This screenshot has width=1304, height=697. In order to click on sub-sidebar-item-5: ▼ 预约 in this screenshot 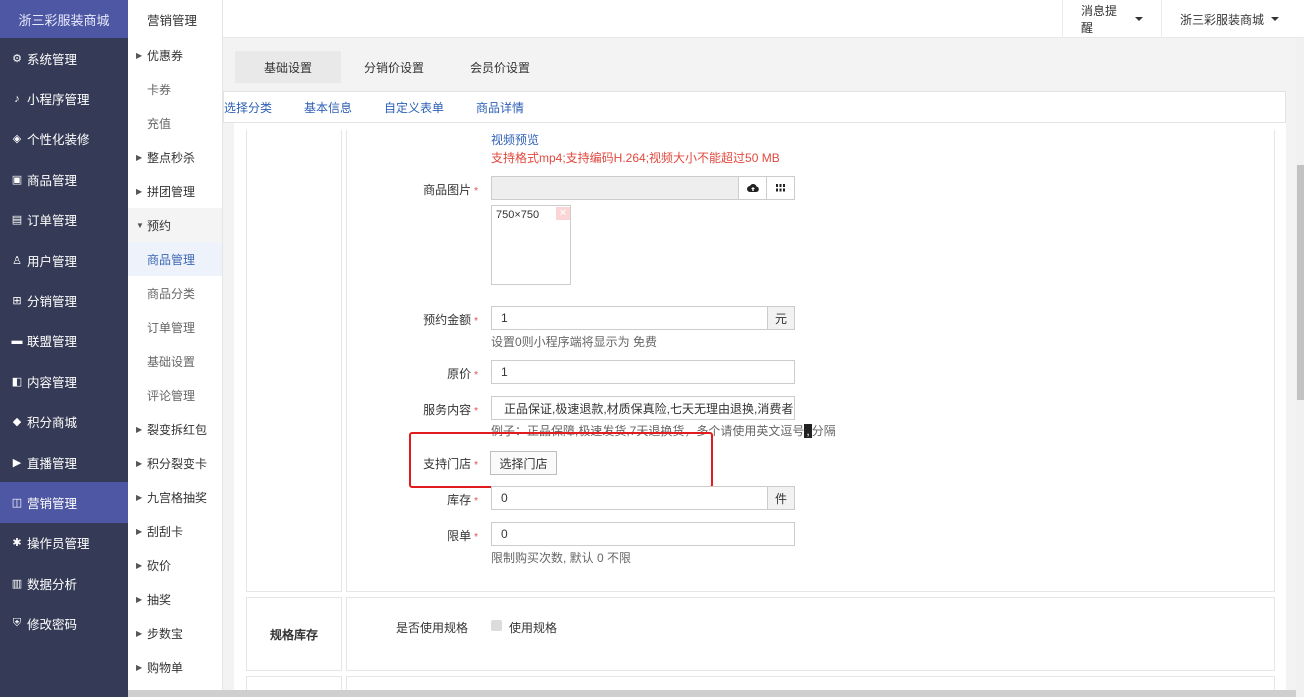, I will do `click(175, 225)`.